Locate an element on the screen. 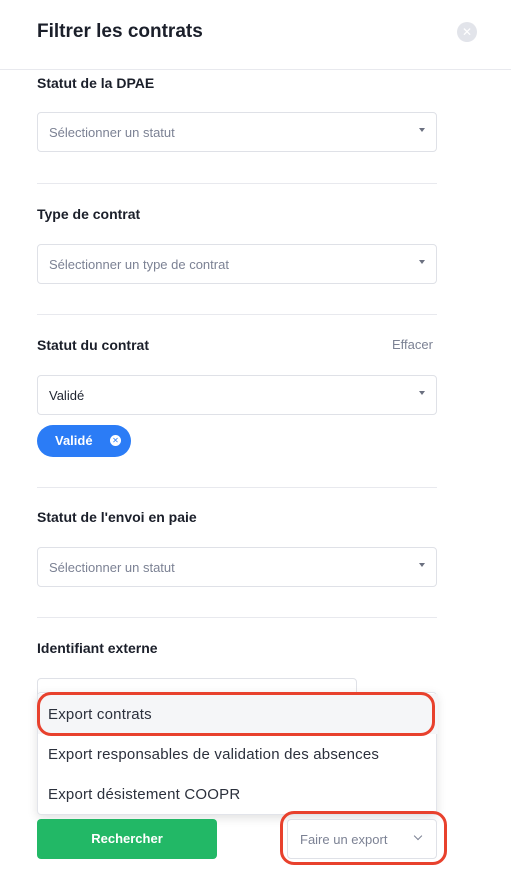 The image size is (511, 878). search-button: Rechercher is located at coordinates (127, 839).